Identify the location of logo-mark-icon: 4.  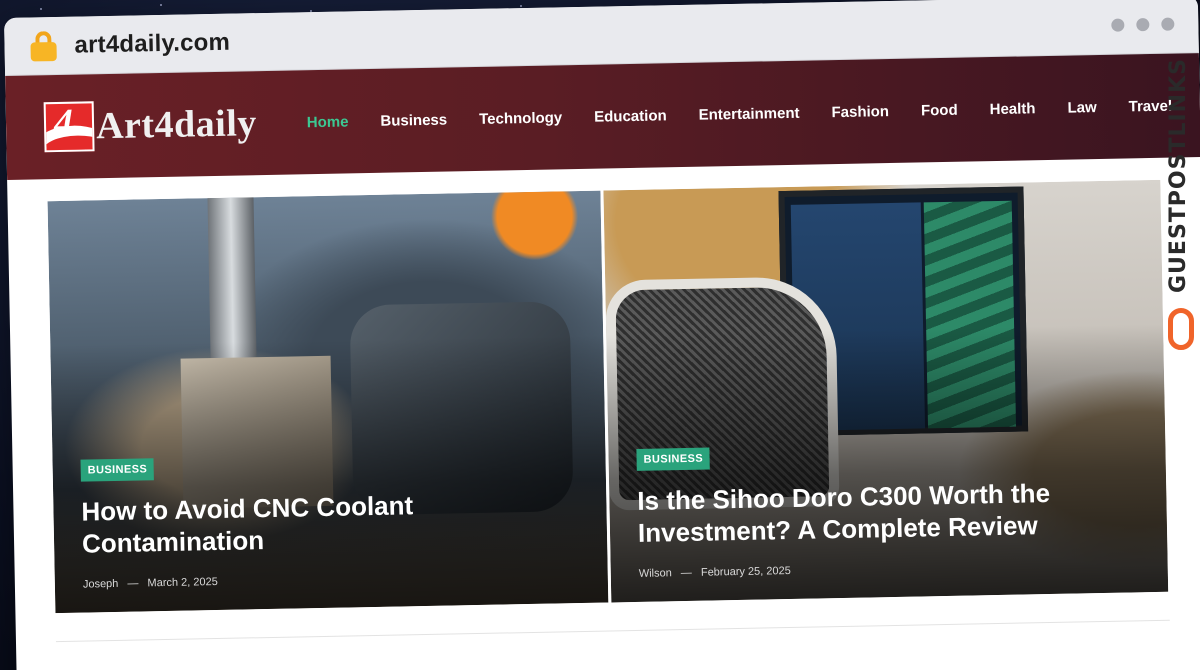
(69, 127).